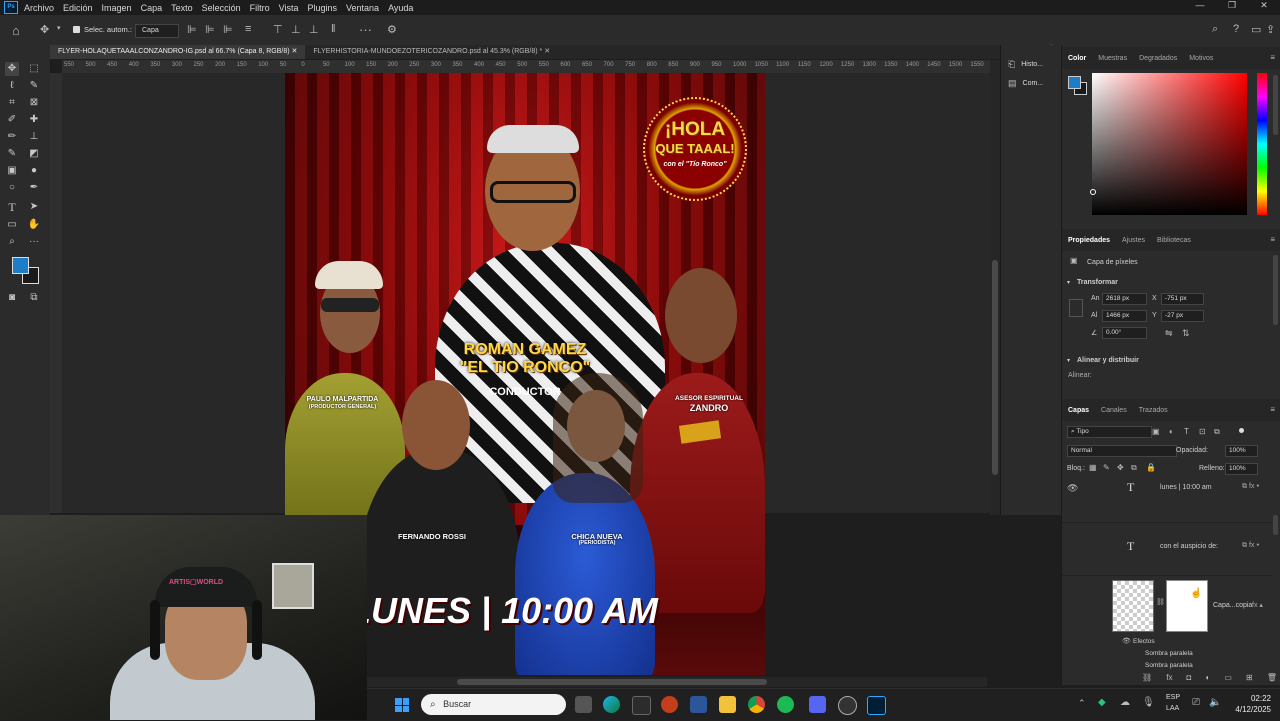  Describe the element at coordinates (12, 298) in the screenshot. I see `quick-mask-icon: ◙` at that location.